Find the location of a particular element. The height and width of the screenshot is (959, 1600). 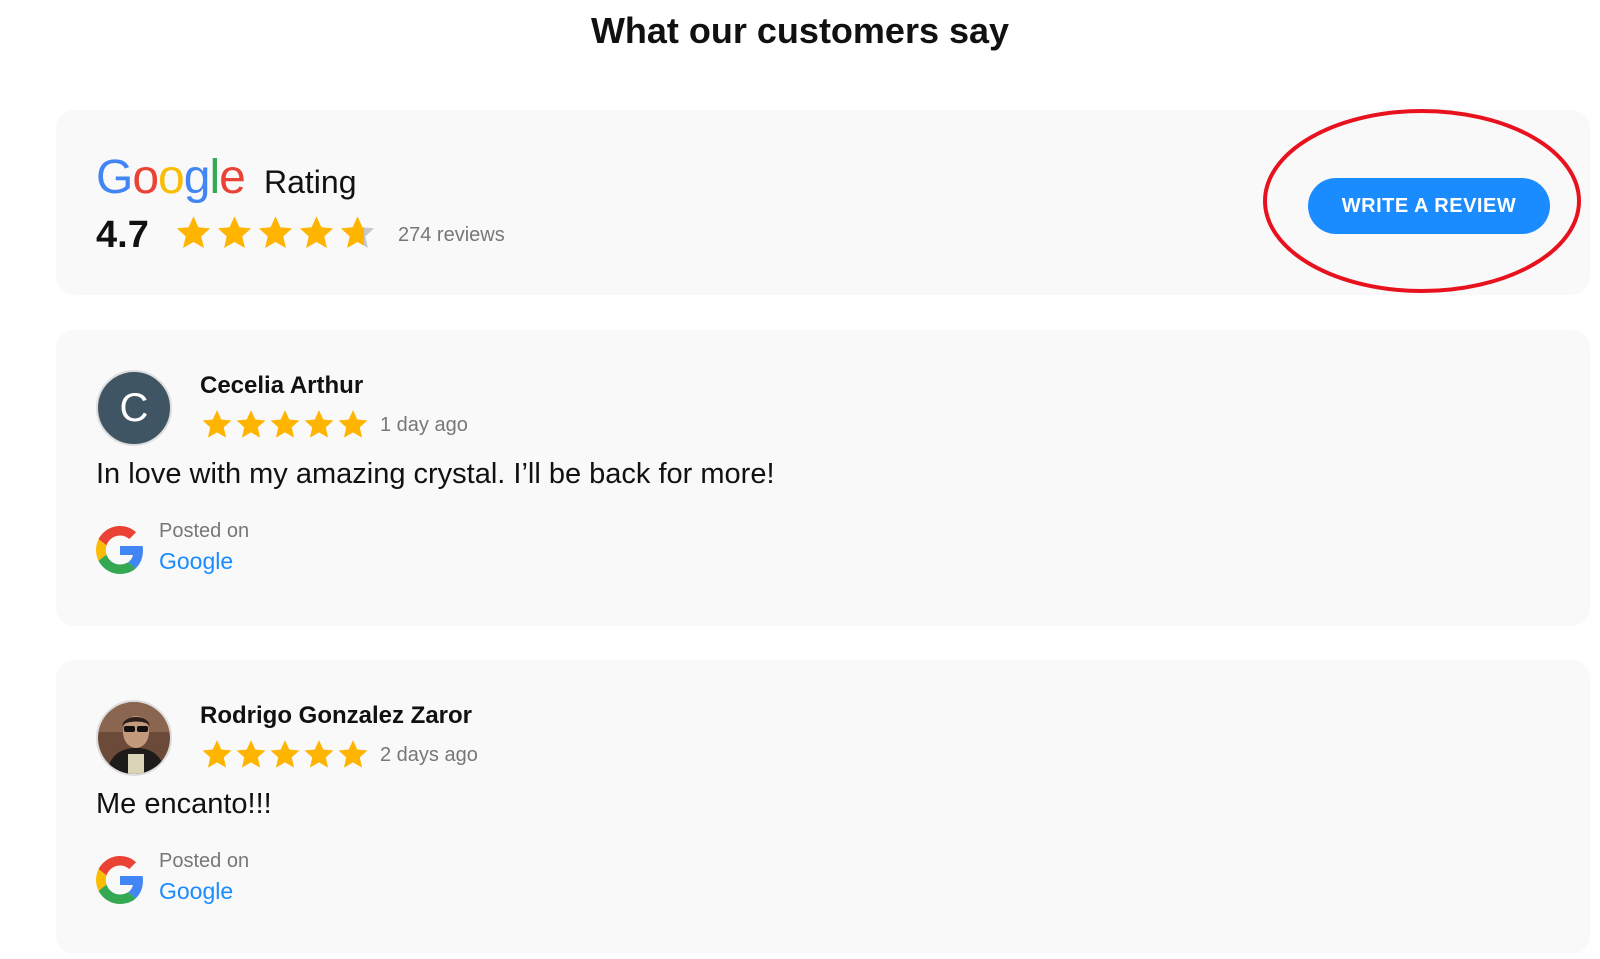

section-title: What our customers say is located at coordinates (800, 30).